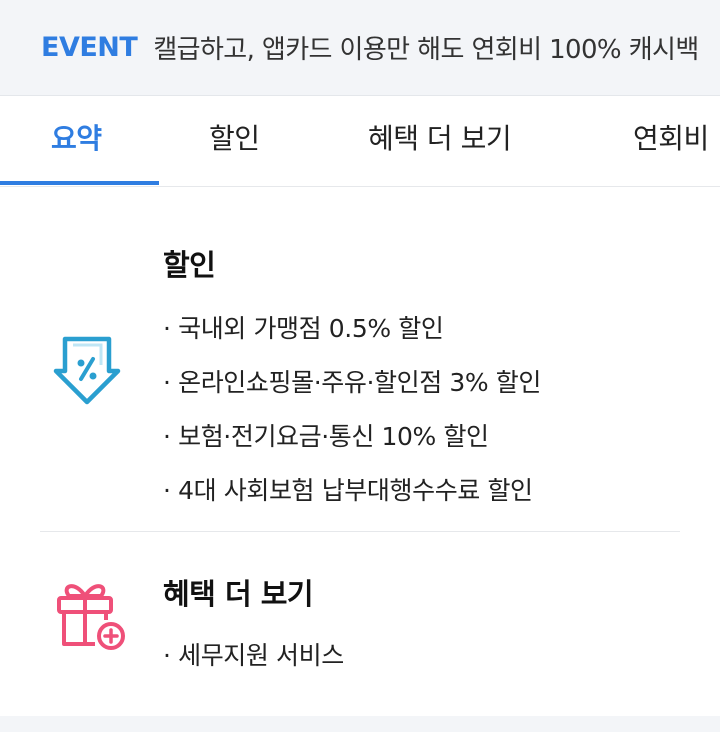 Image resolution: width=720 pixels, height=732 pixels. What do you see at coordinates (87, 371) in the screenshot?
I see `discount-tag-arrow-icon` at bounding box center [87, 371].